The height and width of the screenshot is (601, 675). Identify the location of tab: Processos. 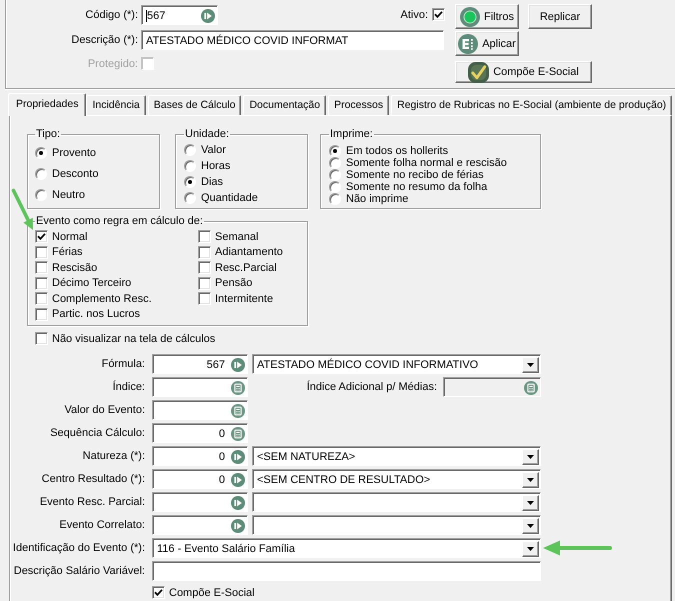
(359, 105).